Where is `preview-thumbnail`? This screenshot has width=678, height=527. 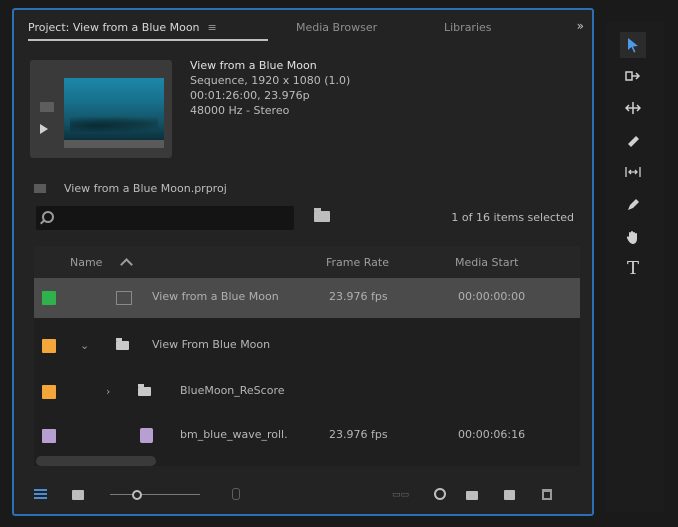
preview-thumbnail is located at coordinates (114, 109).